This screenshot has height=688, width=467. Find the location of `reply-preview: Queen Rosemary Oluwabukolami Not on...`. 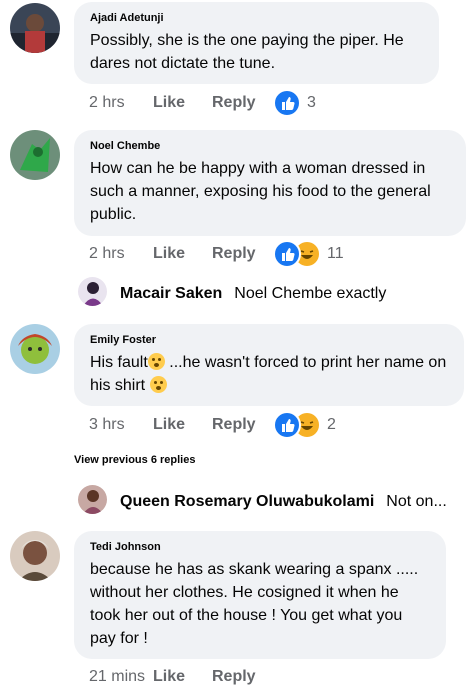

reply-preview: Queen Rosemary Oluwabukolami Not on... is located at coordinates (283, 502).